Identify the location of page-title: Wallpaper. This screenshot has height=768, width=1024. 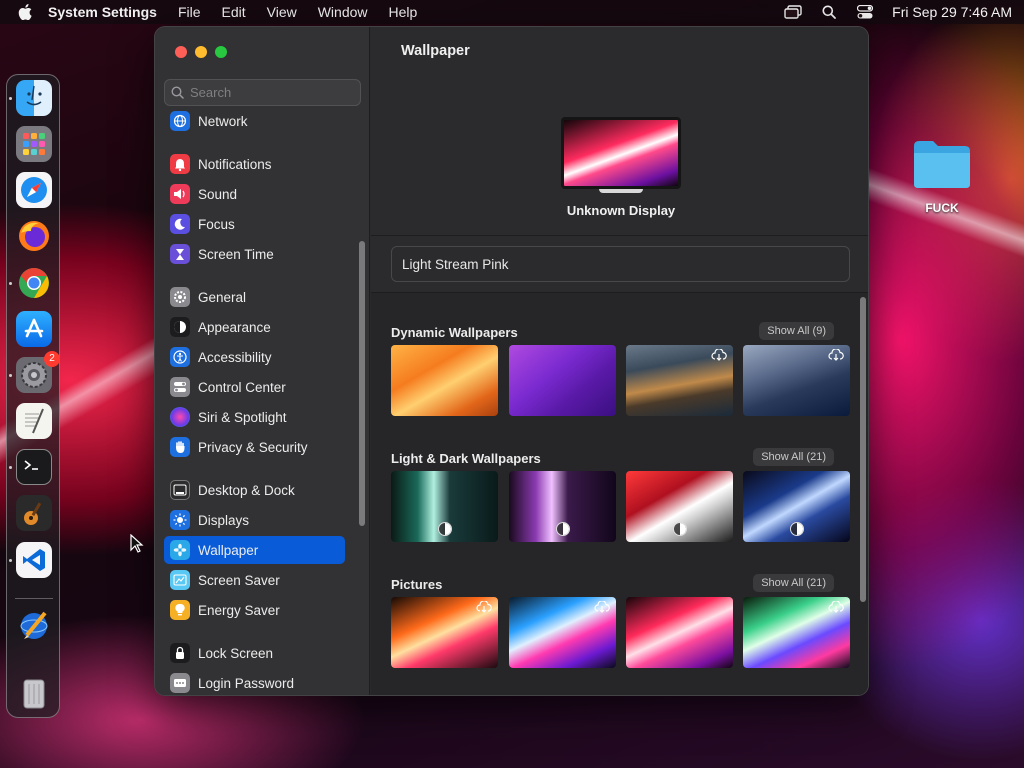
(435, 51).